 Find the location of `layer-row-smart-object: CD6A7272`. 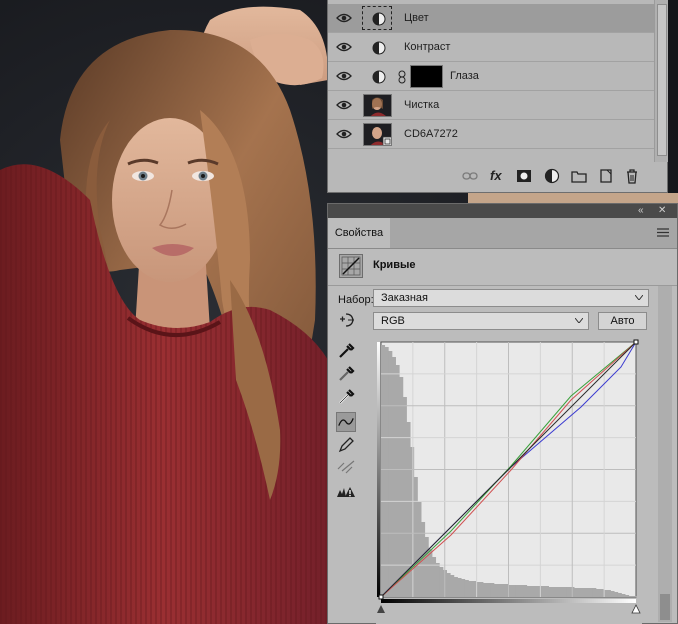

layer-row-smart-object: CD6A7272 is located at coordinates (491, 134).